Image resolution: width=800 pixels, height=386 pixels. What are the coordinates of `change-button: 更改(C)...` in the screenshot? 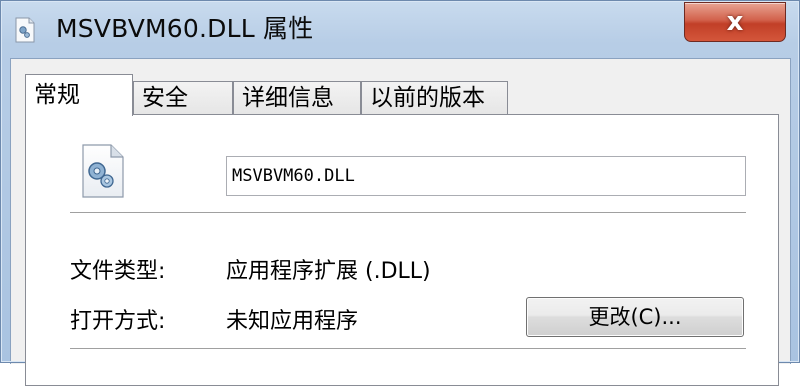 It's located at (635, 317).